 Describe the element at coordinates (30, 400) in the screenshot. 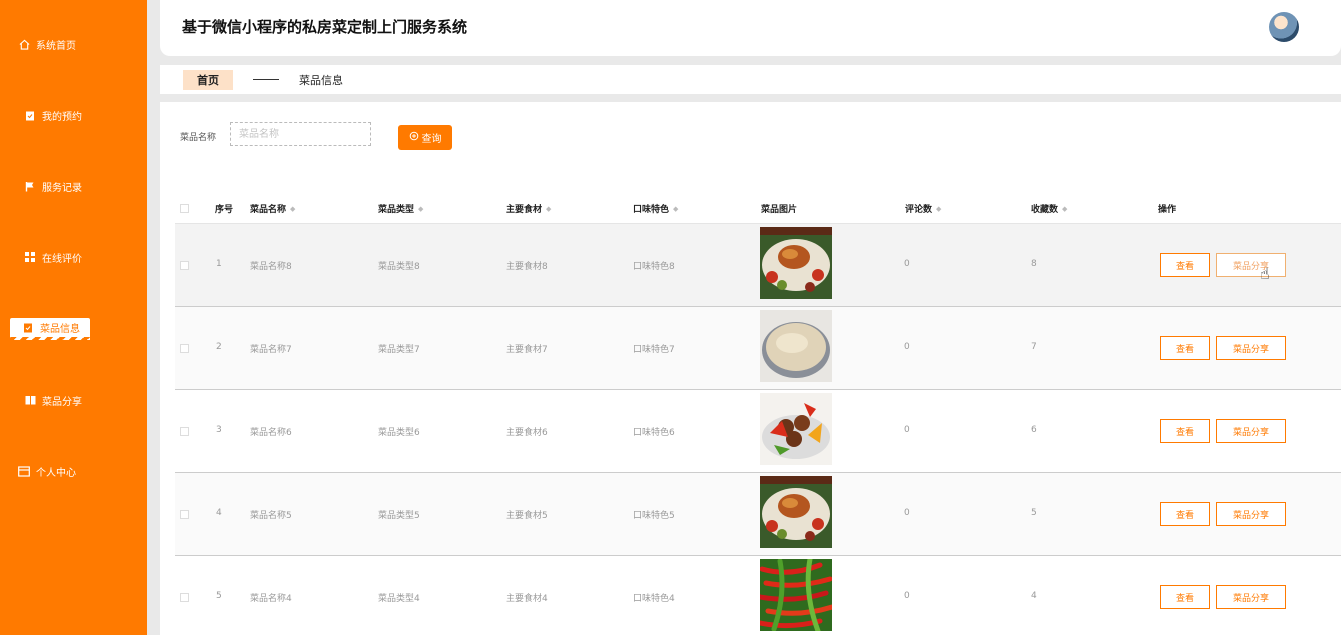

I see `book-icon` at that location.